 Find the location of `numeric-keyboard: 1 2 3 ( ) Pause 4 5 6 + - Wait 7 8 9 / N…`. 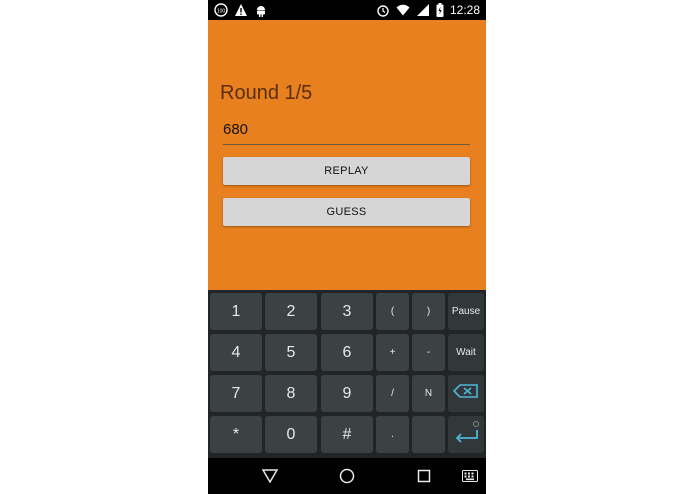

numeric-keyboard: 1 2 3 ( ) Pause 4 5 6 + - Wait 7 8 9 / N… is located at coordinates (347, 374).